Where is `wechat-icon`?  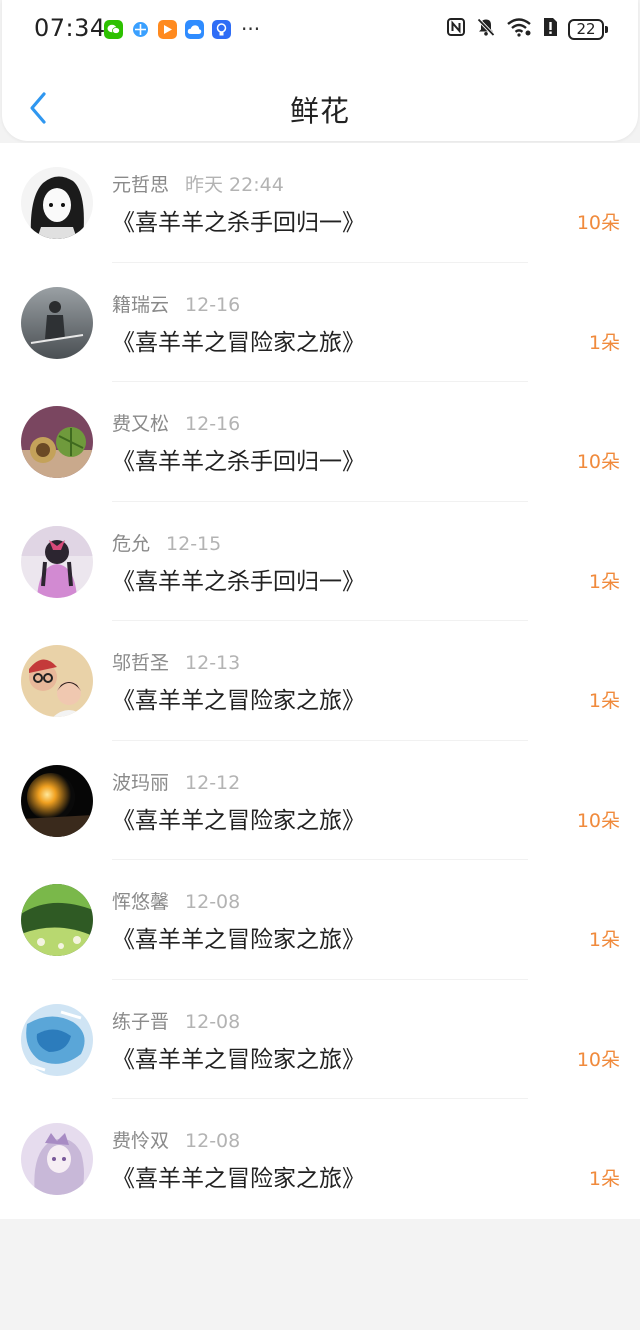 wechat-icon is located at coordinates (113, 29).